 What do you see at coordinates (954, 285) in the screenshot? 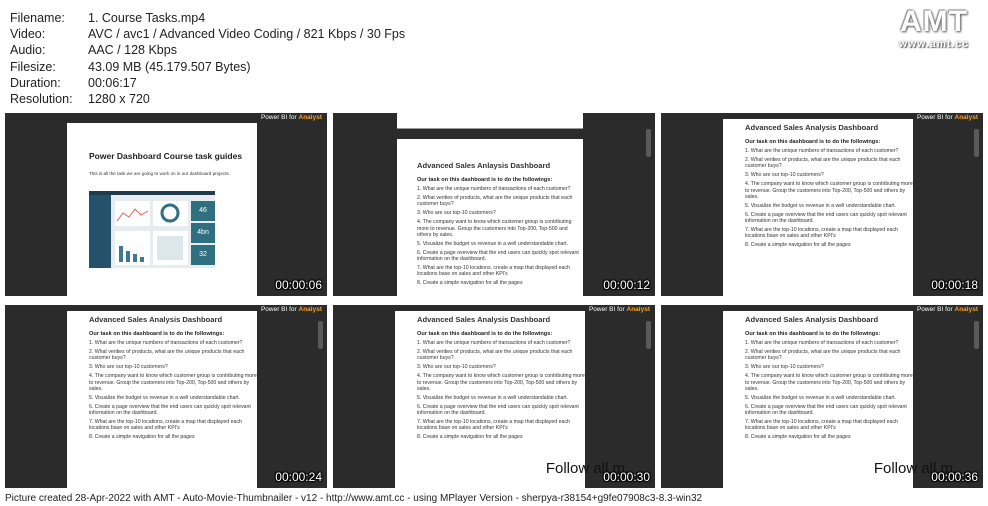
I see `timestamp: 00:00:18` at bounding box center [954, 285].